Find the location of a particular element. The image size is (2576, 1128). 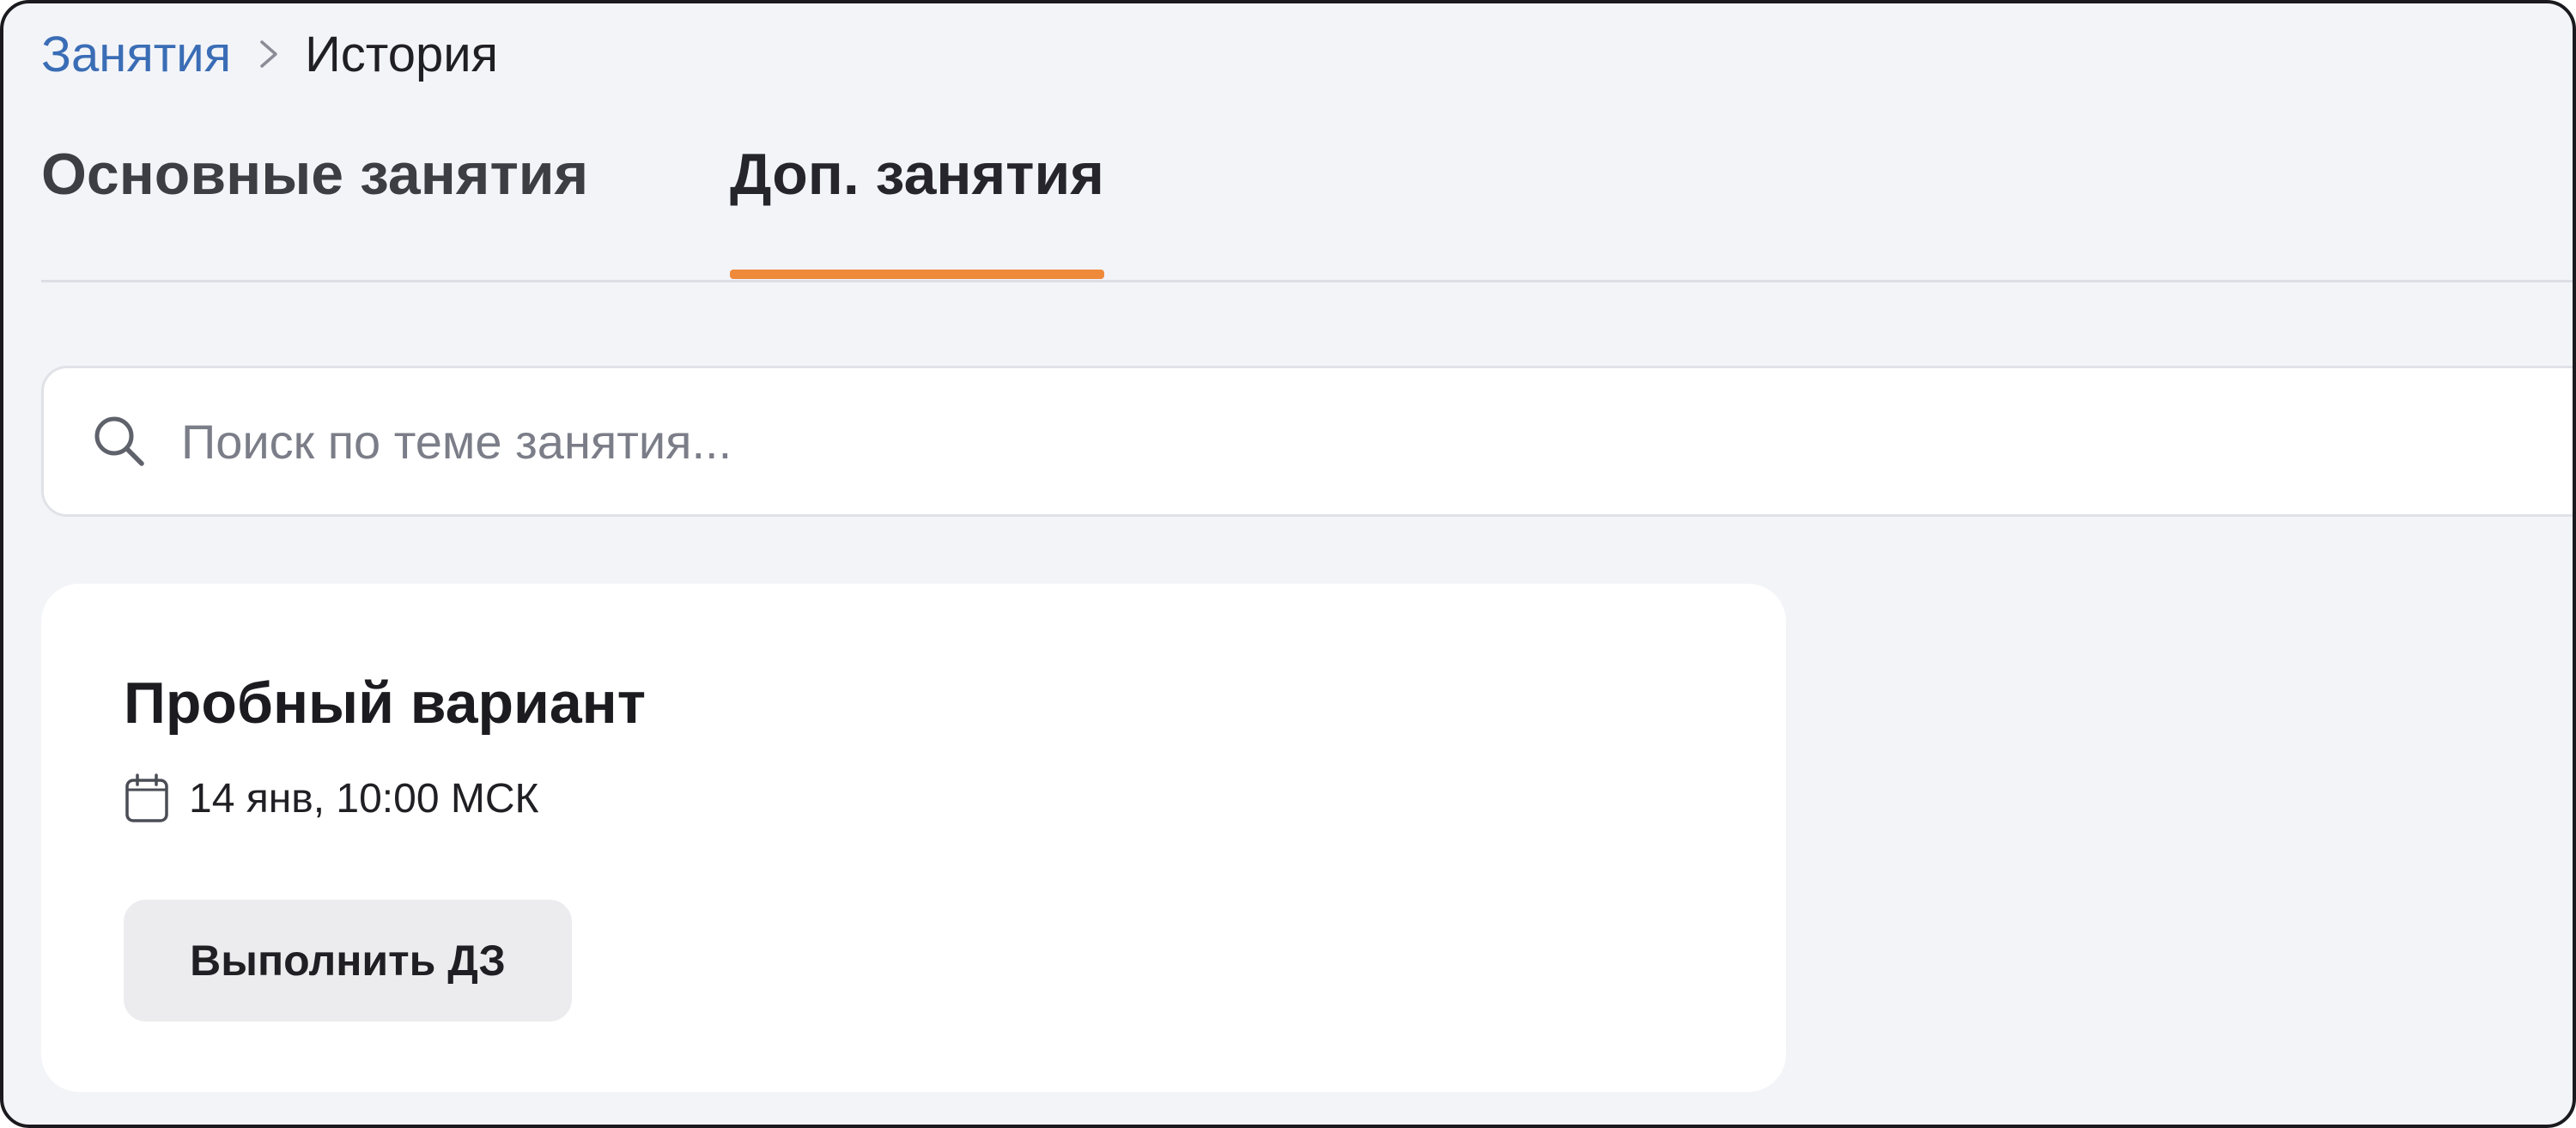

tab-main-lessons: Основные занятия is located at coordinates (350, 209).